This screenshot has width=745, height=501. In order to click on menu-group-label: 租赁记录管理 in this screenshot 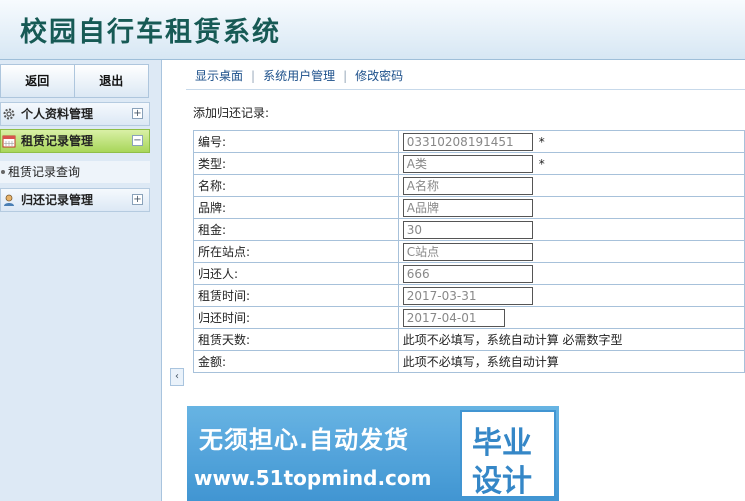, I will do `click(57, 141)`.